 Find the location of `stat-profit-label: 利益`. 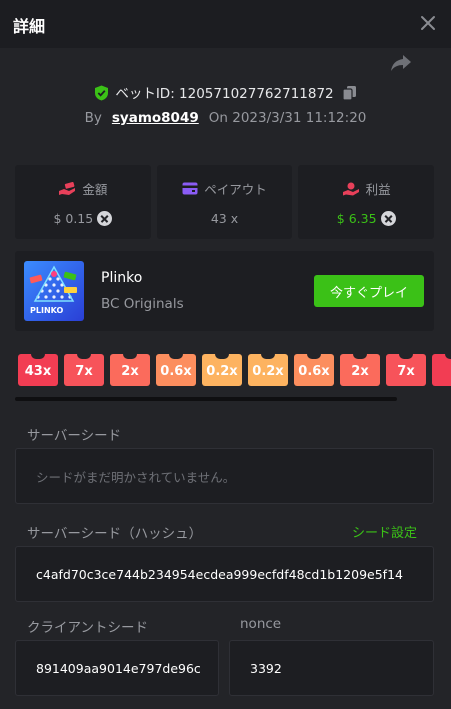

stat-profit-label: 利益 is located at coordinates (378, 189).